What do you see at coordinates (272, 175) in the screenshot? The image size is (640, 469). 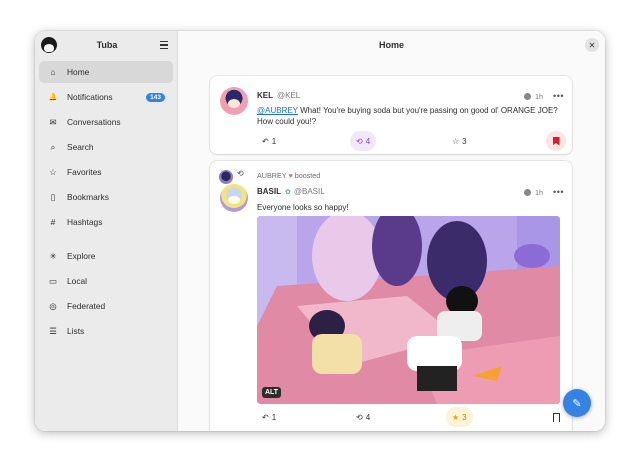 I see `booster-name: AUBREY` at bounding box center [272, 175].